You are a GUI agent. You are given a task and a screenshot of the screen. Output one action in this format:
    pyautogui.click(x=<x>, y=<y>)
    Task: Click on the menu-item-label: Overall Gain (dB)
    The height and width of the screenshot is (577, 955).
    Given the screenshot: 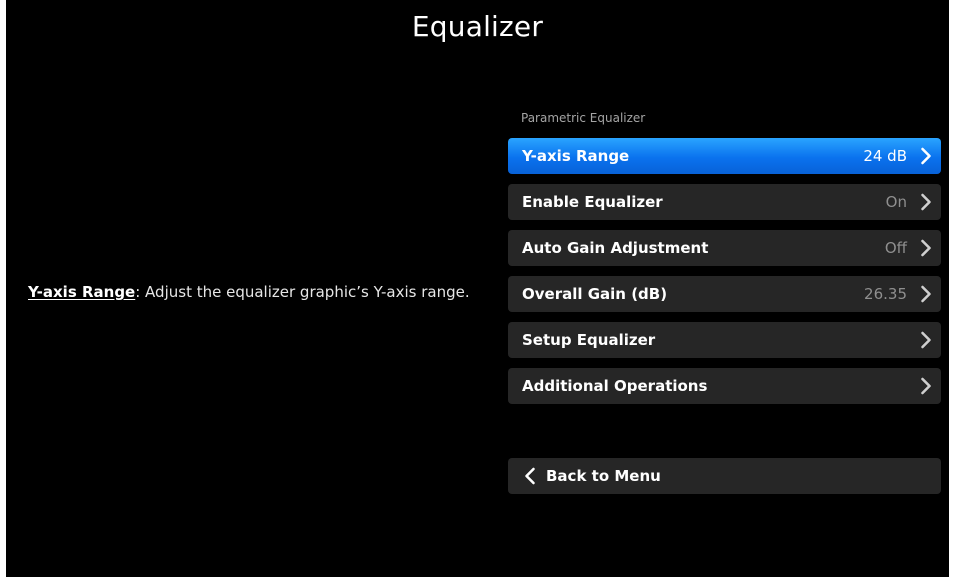 What is the action you would take?
    pyautogui.click(x=595, y=294)
    